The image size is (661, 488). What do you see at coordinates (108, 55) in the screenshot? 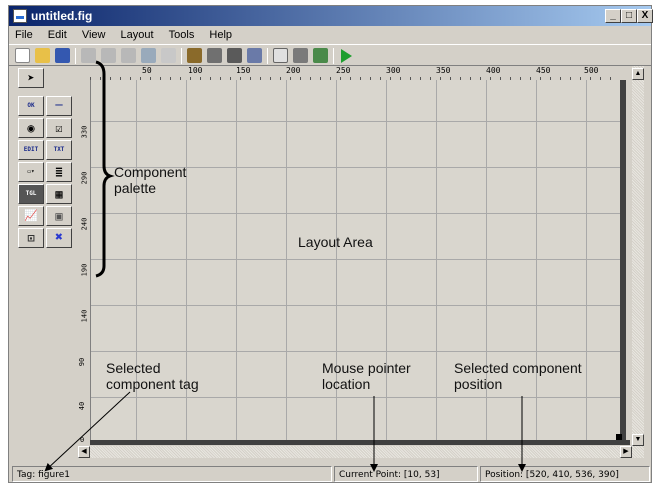
I see `copy-icon` at bounding box center [108, 55].